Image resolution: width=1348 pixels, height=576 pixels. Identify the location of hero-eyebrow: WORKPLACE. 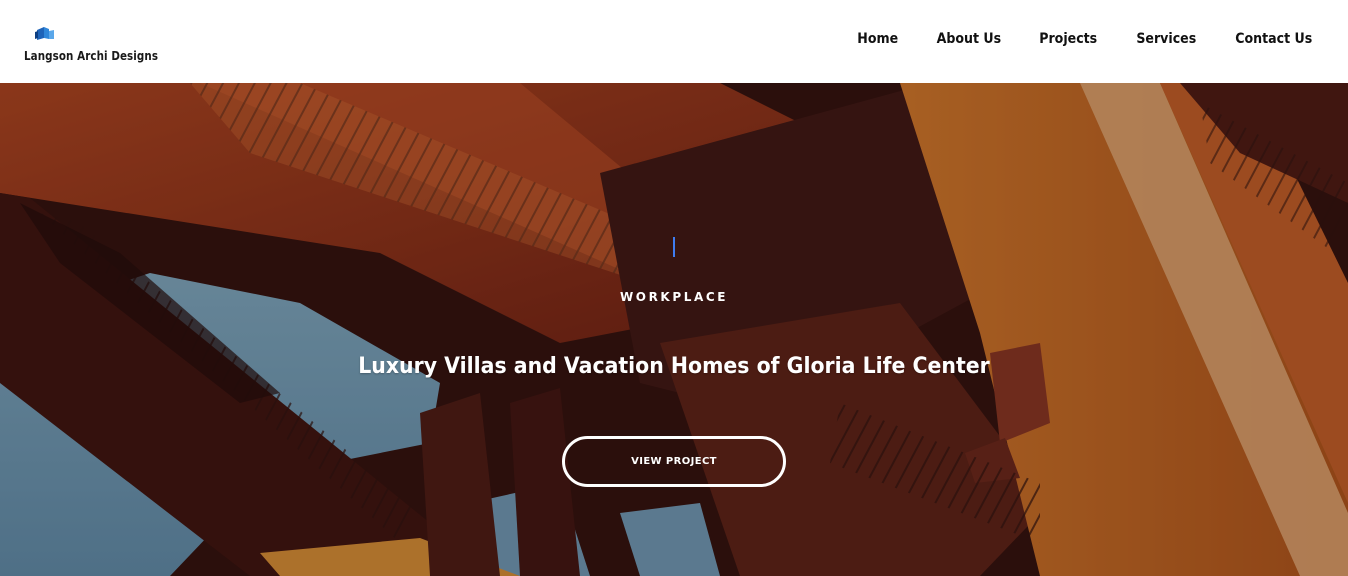
(674, 297).